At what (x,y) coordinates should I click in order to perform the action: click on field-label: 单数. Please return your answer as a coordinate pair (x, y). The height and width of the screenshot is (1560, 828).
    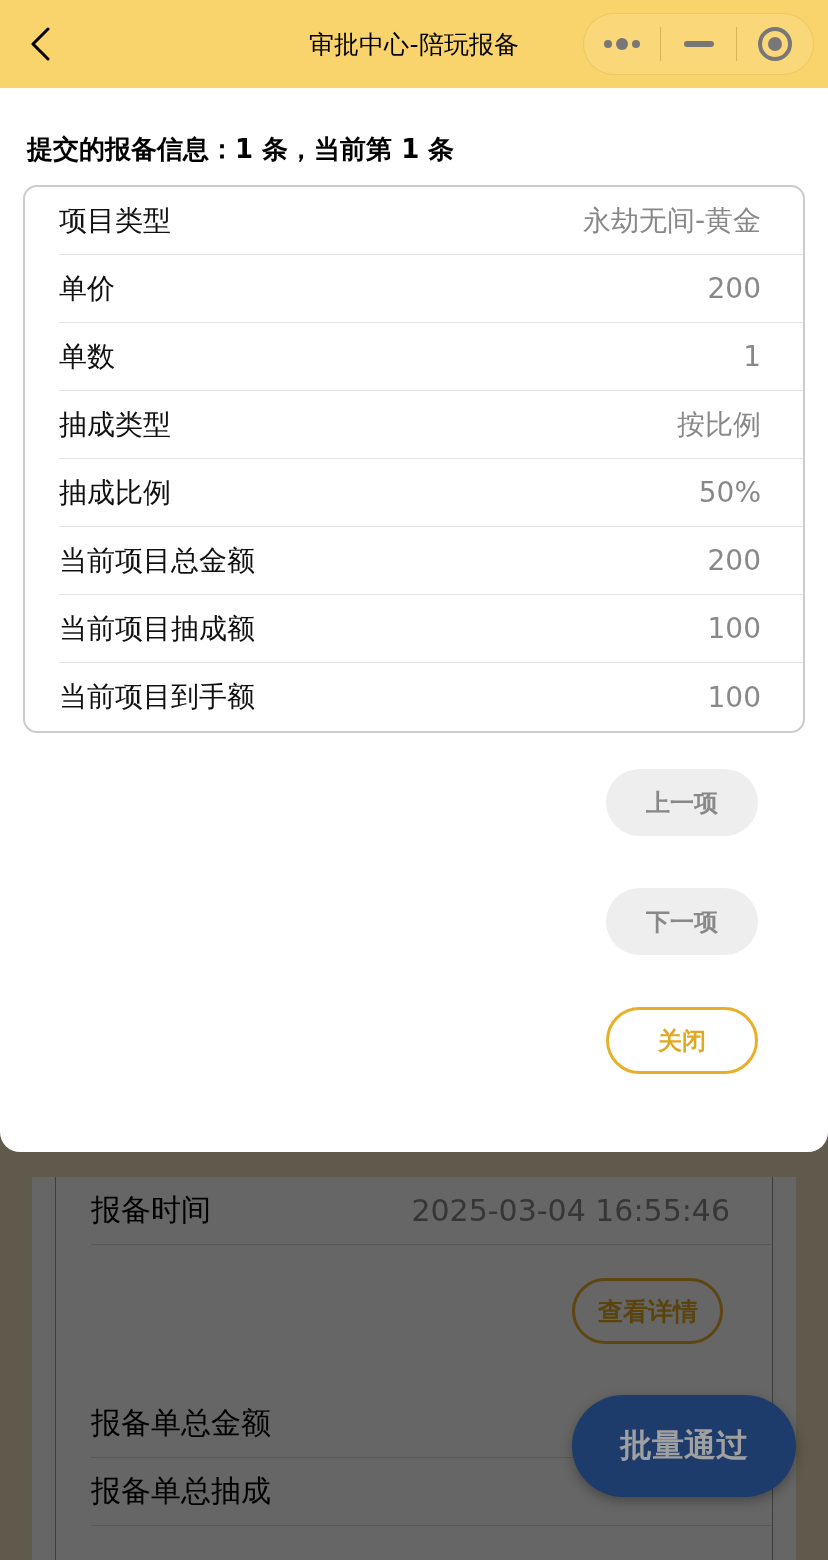
    Looking at the image, I should click on (87, 356).